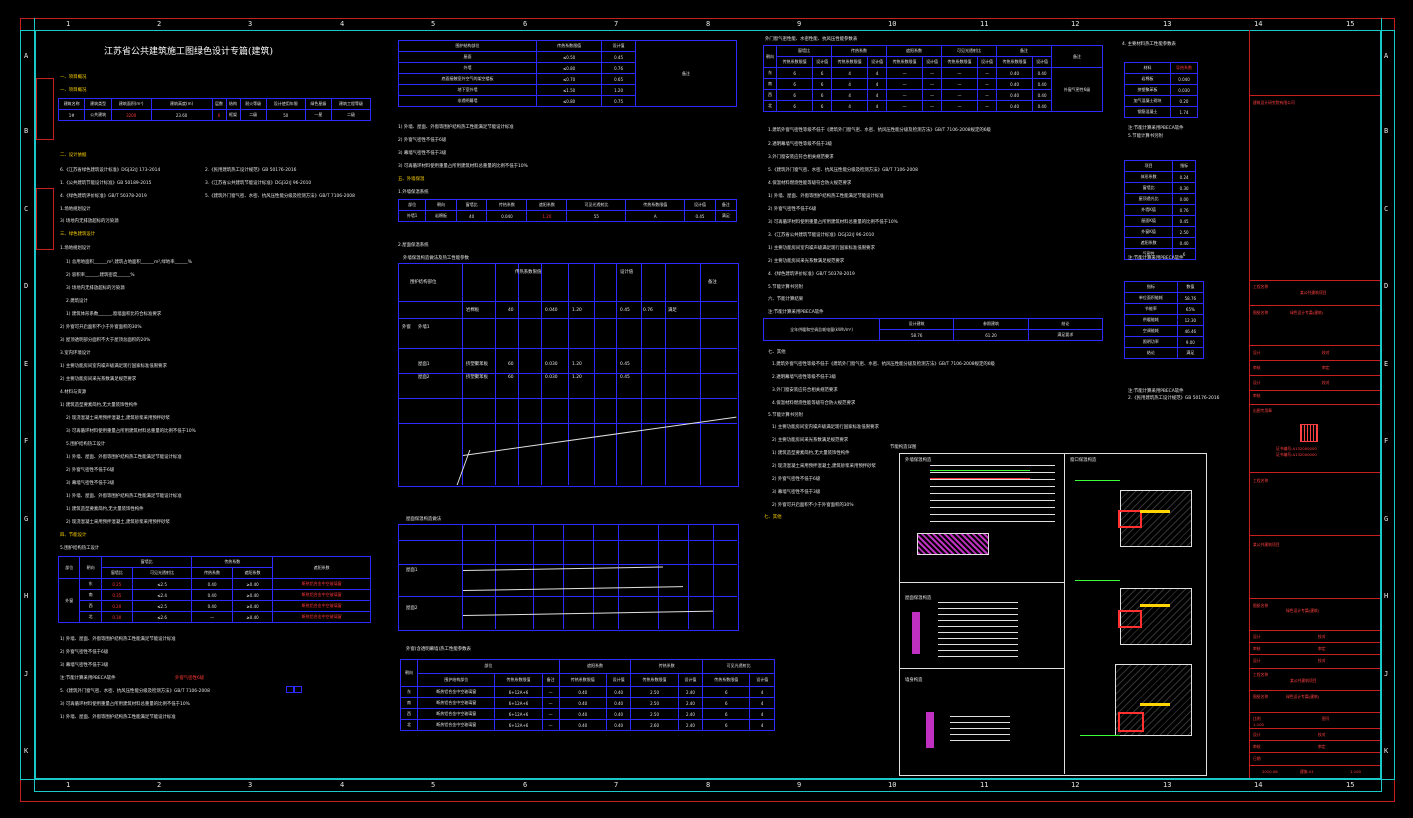 This screenshot has width=1413, height=818. I want to click on col-number: 7, so click(616, 24).